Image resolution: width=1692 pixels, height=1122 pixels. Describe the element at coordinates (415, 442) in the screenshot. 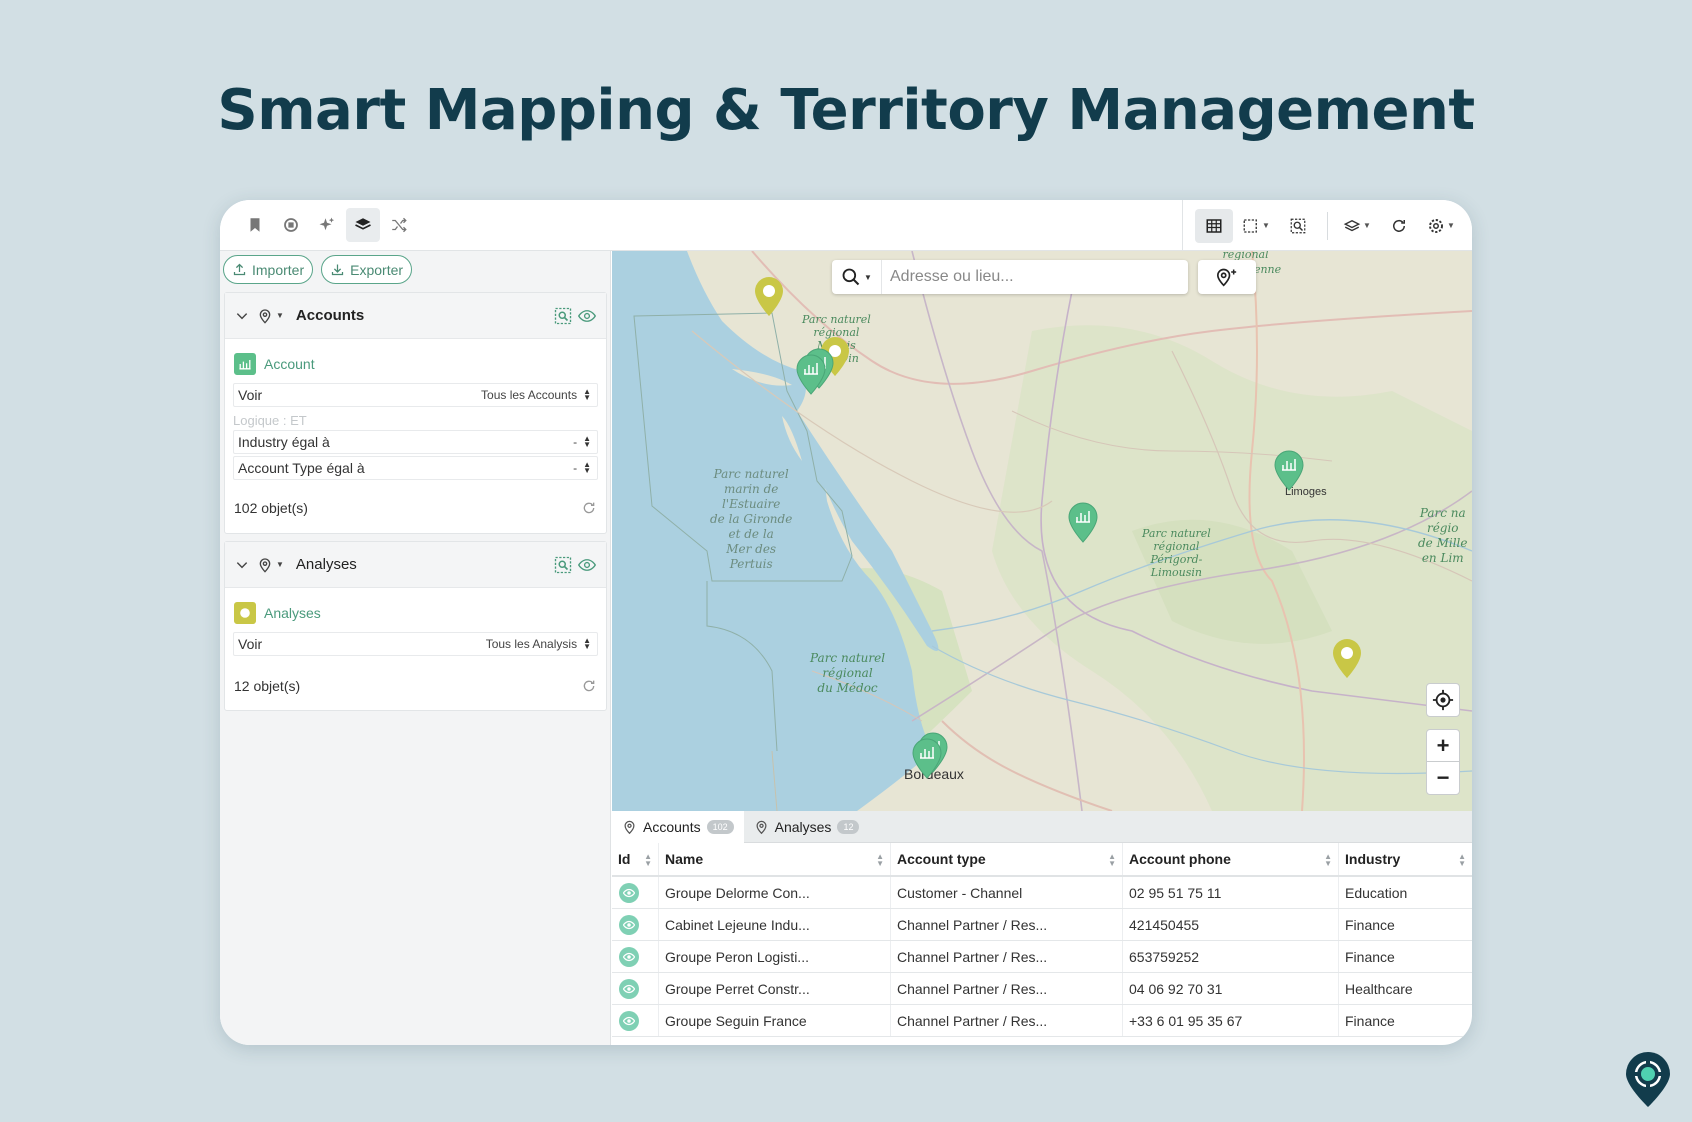

I see `industry-filter: Industry égal à - ▲ ▼` at that location.